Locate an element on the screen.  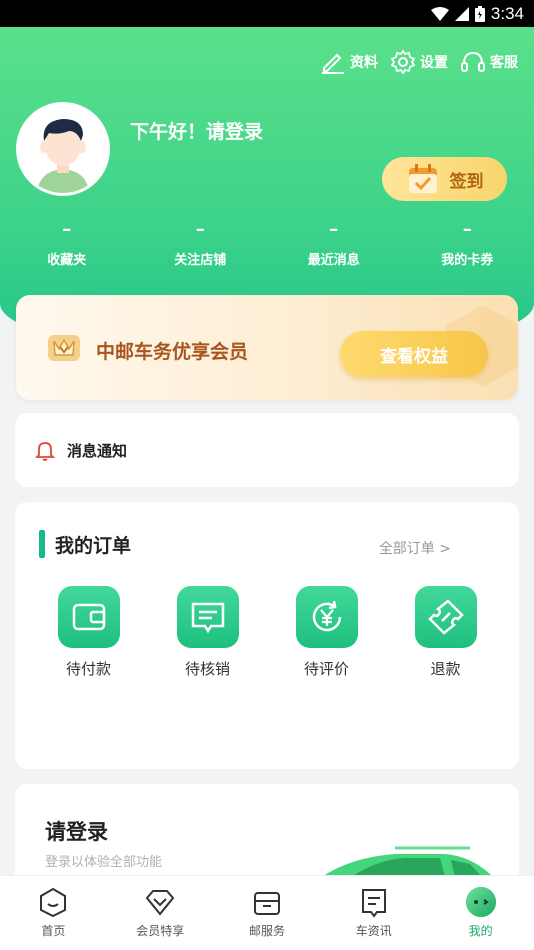
checkin-button: 签到 is located at coordinates (444, 179).